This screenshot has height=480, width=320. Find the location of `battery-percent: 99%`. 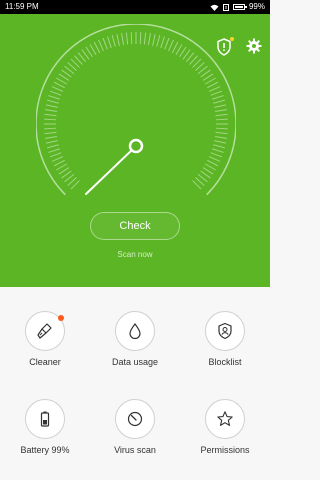

battery-percent: 99% is located at coordinates (256, 6).